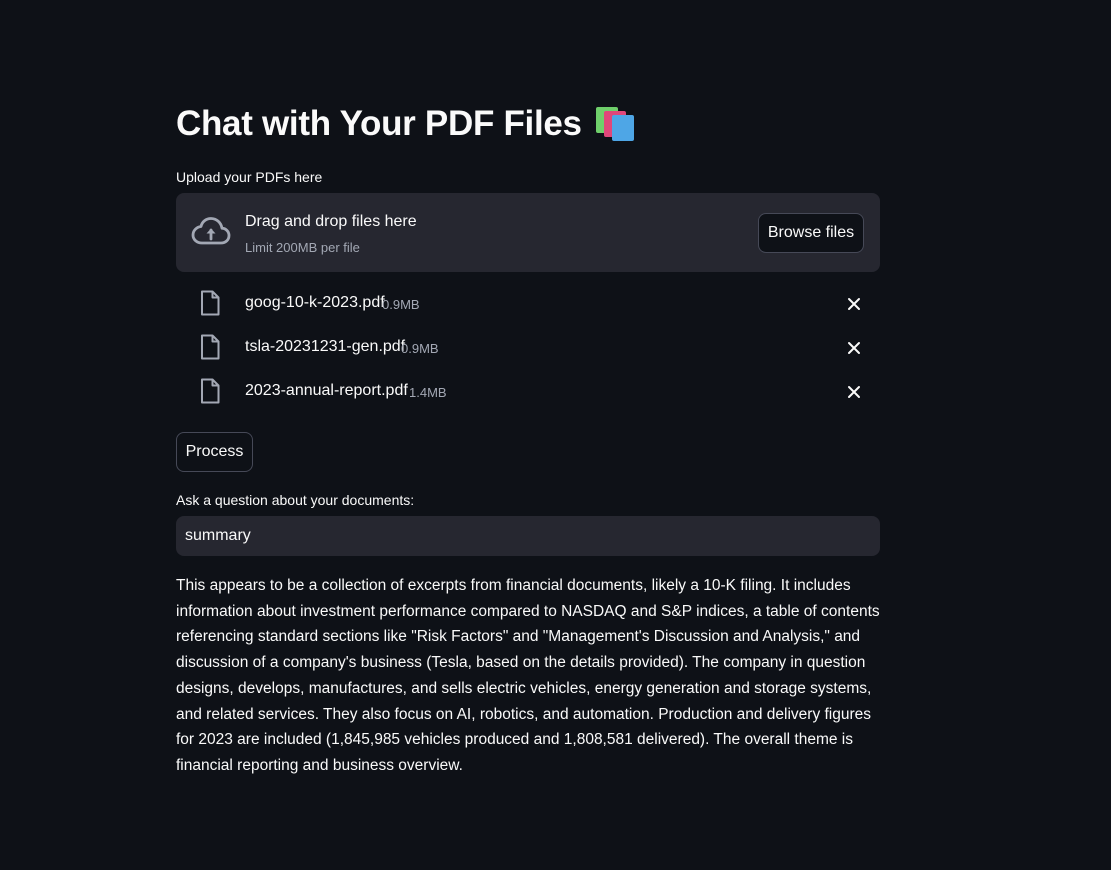 The height and width of the screenshot is (870, 1111). I want to click on book-blue-shape, so click(622, 128).